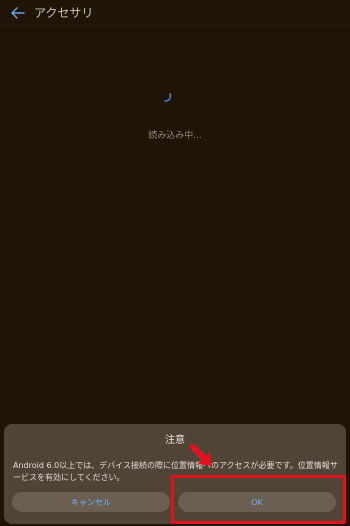 This screenshot has height=526, width=350. What do you see at coordinates (175, 440) in the screenshot?
I see `dialog-title: 注意` at bounding box center [175, 440].